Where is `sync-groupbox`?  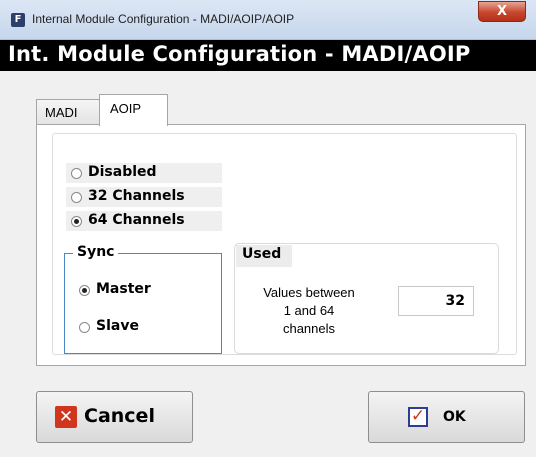
sync-groupbox is located at coordinates (143, 303).